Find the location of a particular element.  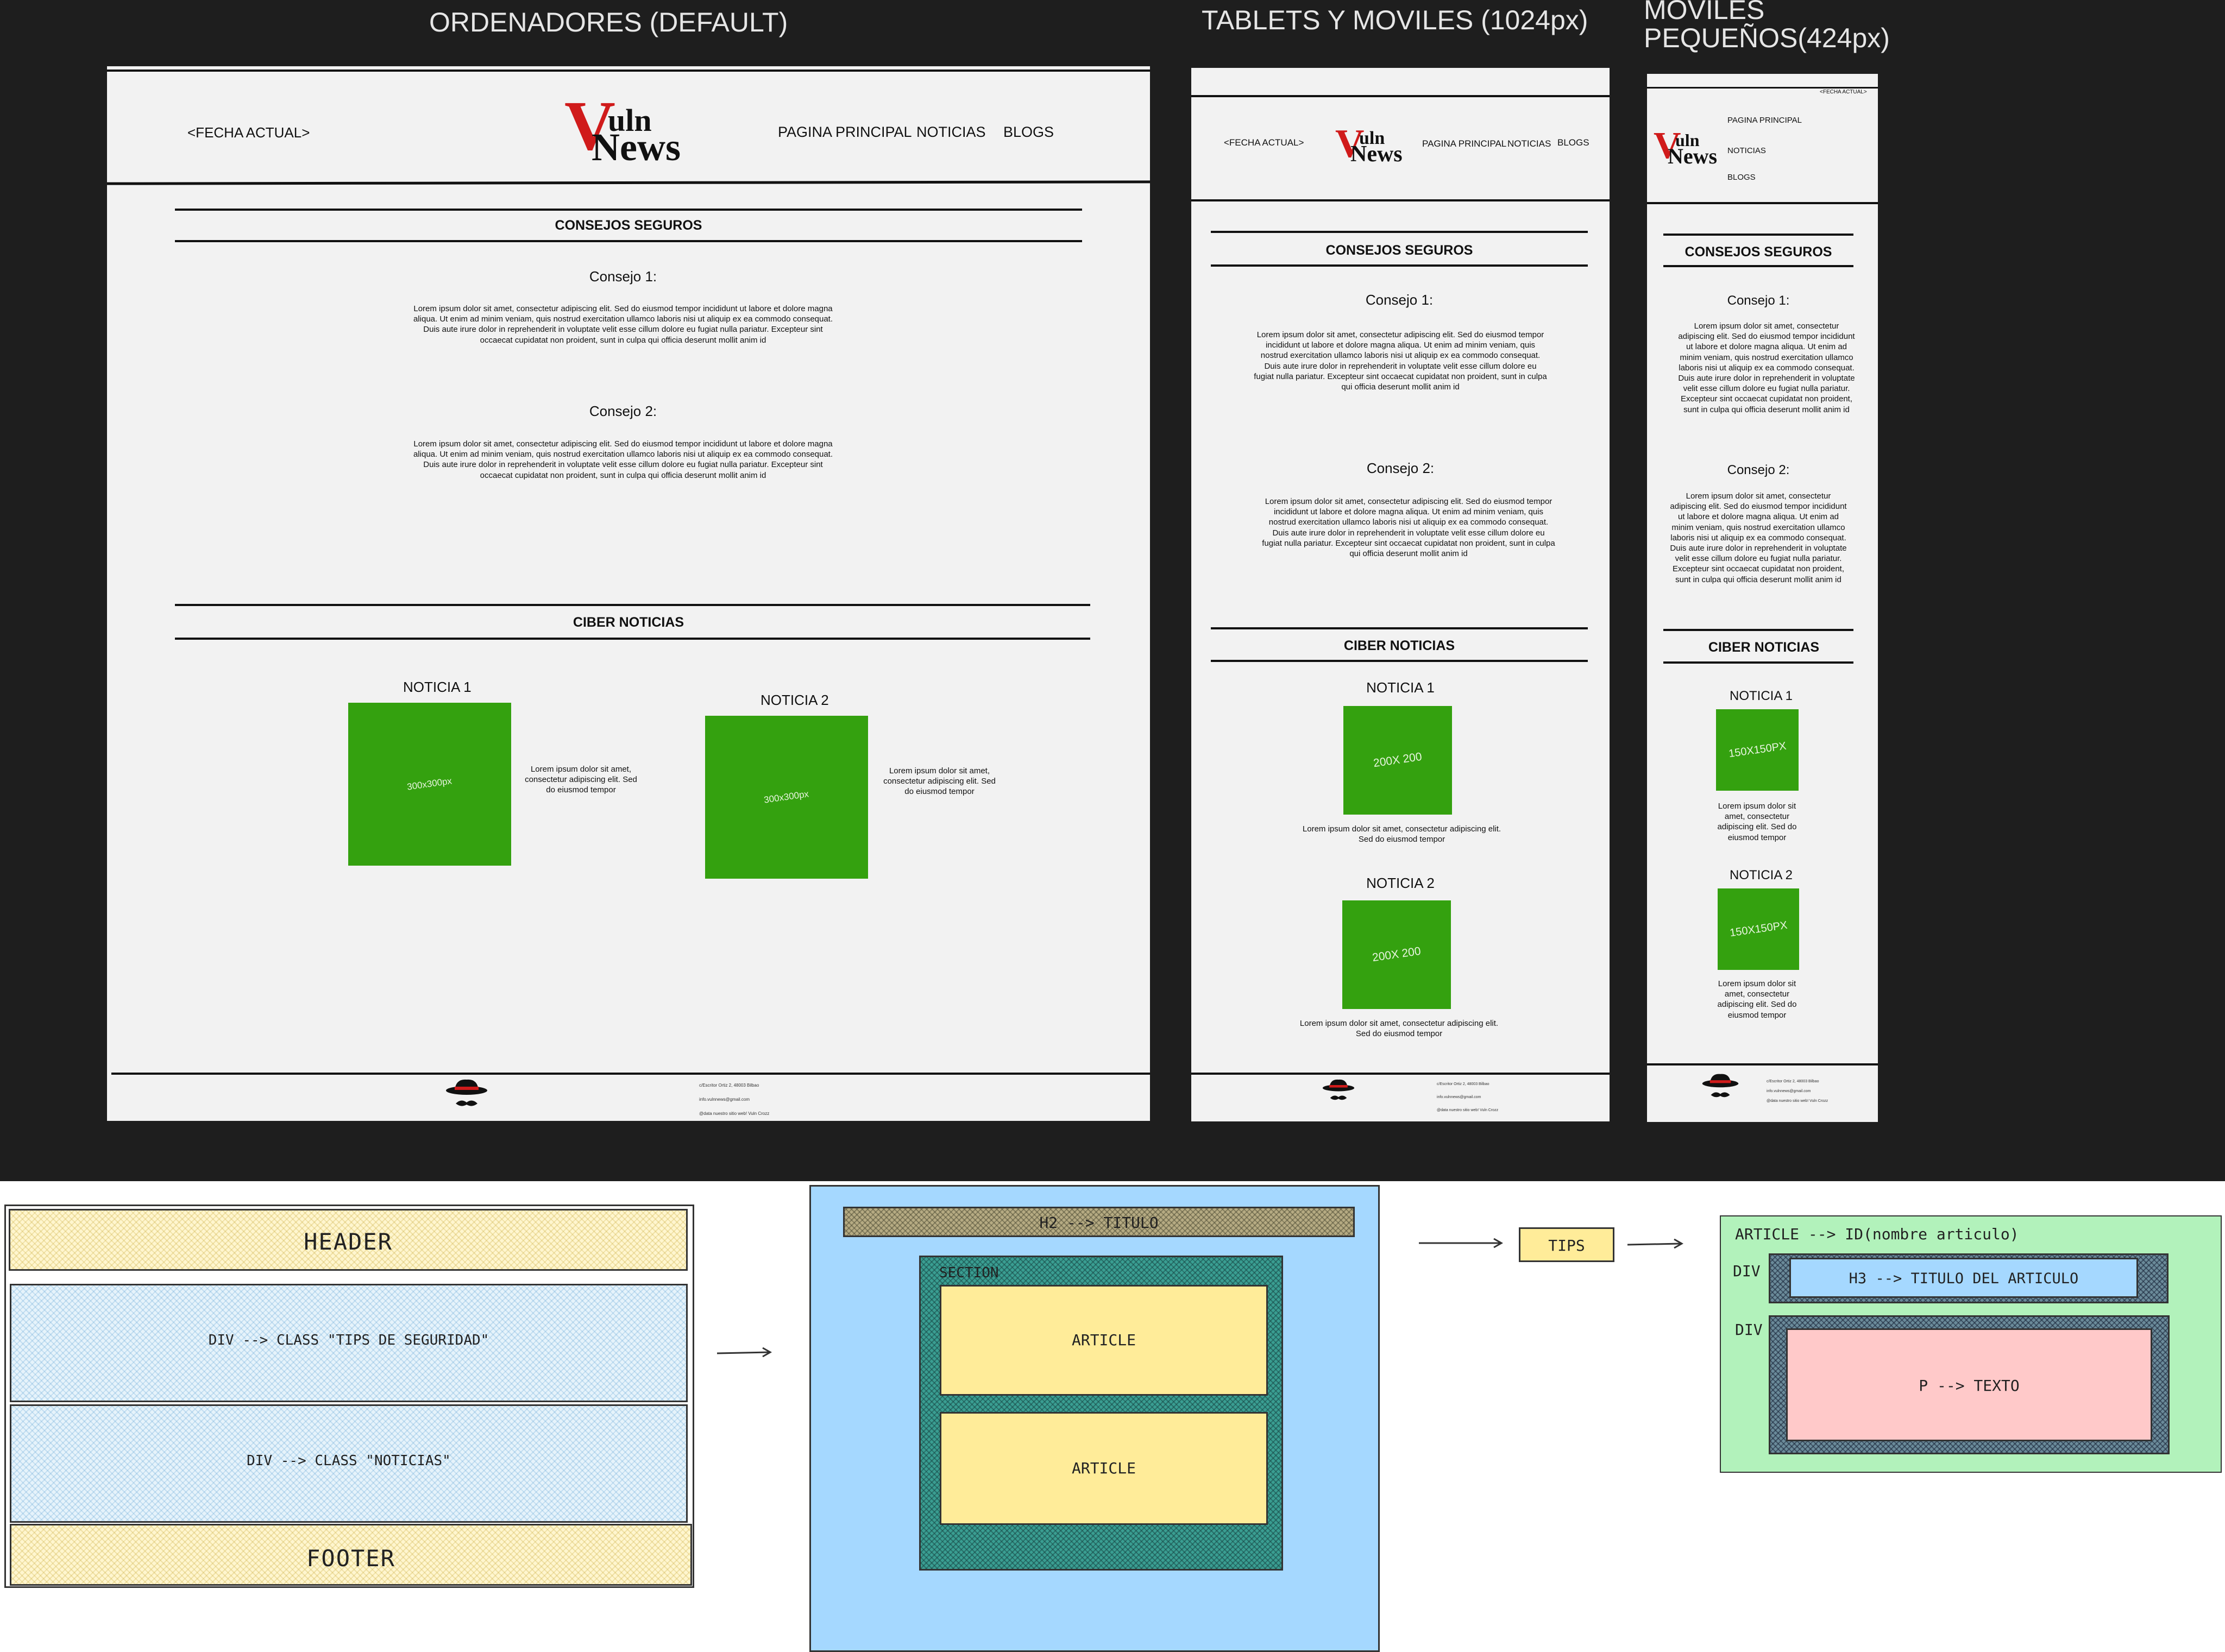

mobile-news2-title: NOTICIA 2 is located at coordinates (1761, 875).